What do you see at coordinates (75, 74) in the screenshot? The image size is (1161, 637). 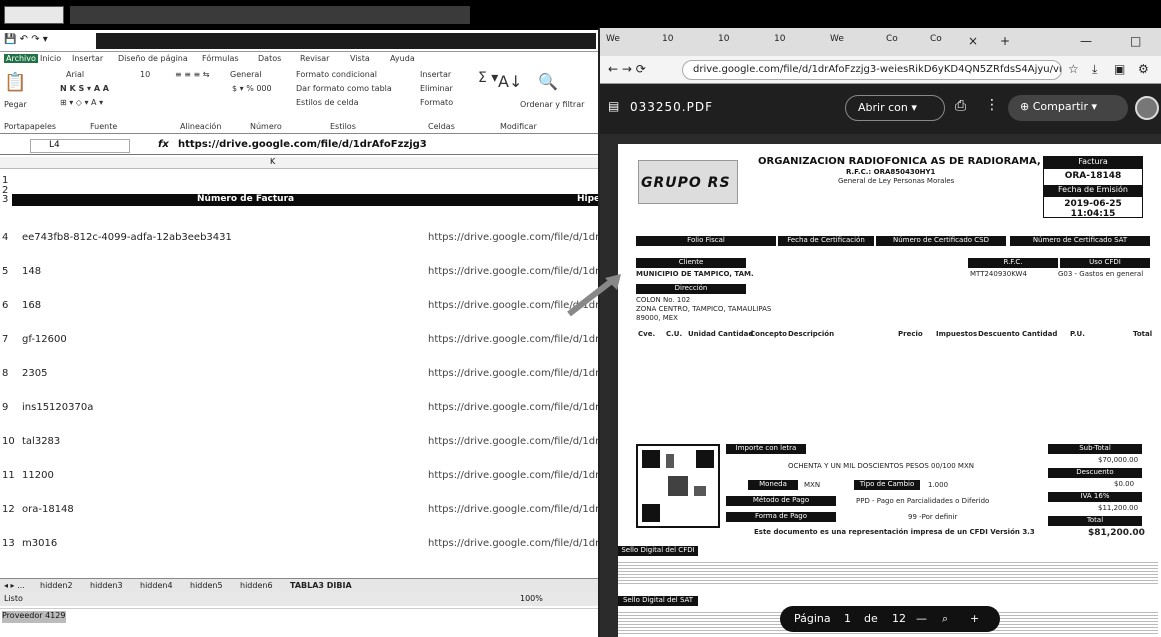 I see `font-select: Arial` at bounding box center [75, 74].